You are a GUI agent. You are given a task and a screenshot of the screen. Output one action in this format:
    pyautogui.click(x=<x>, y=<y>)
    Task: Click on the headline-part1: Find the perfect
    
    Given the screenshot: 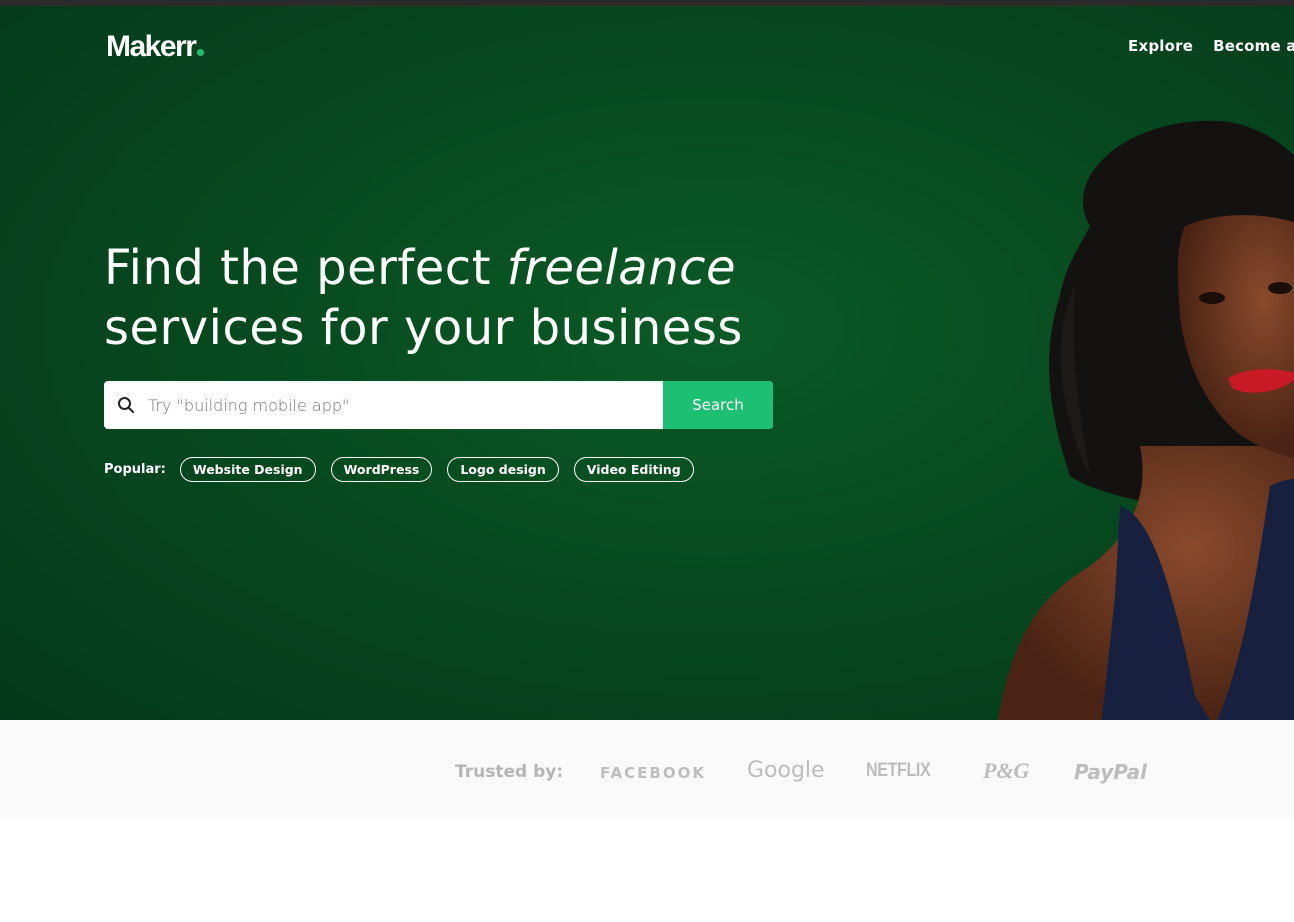 What is the action you would take?
    pyautogui.click(x=305, y=268)
    